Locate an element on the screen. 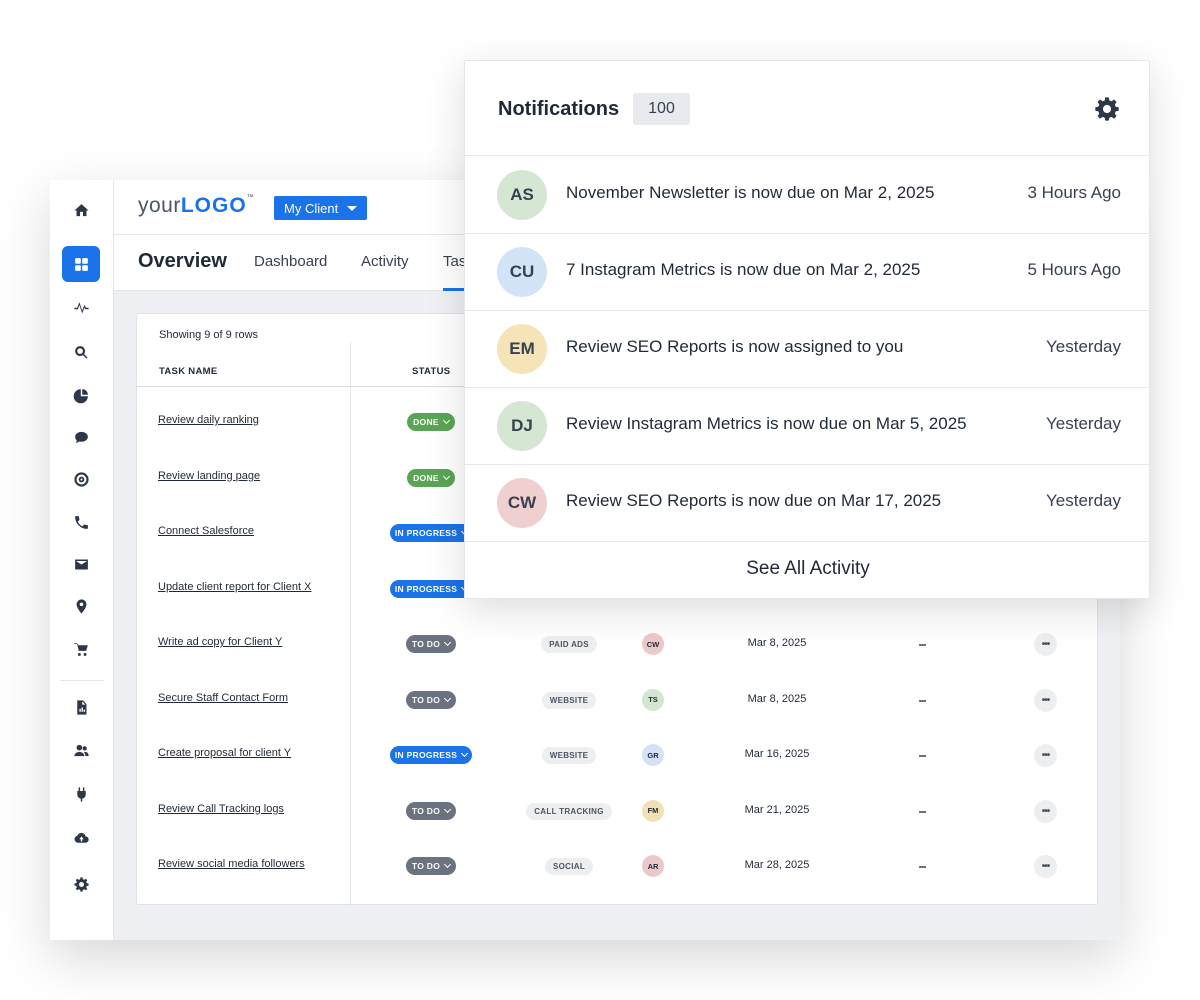 This screenshot has width=1200, height=1000. task-name-link: Create proposal for client Y is located at coordinates (224, 753).